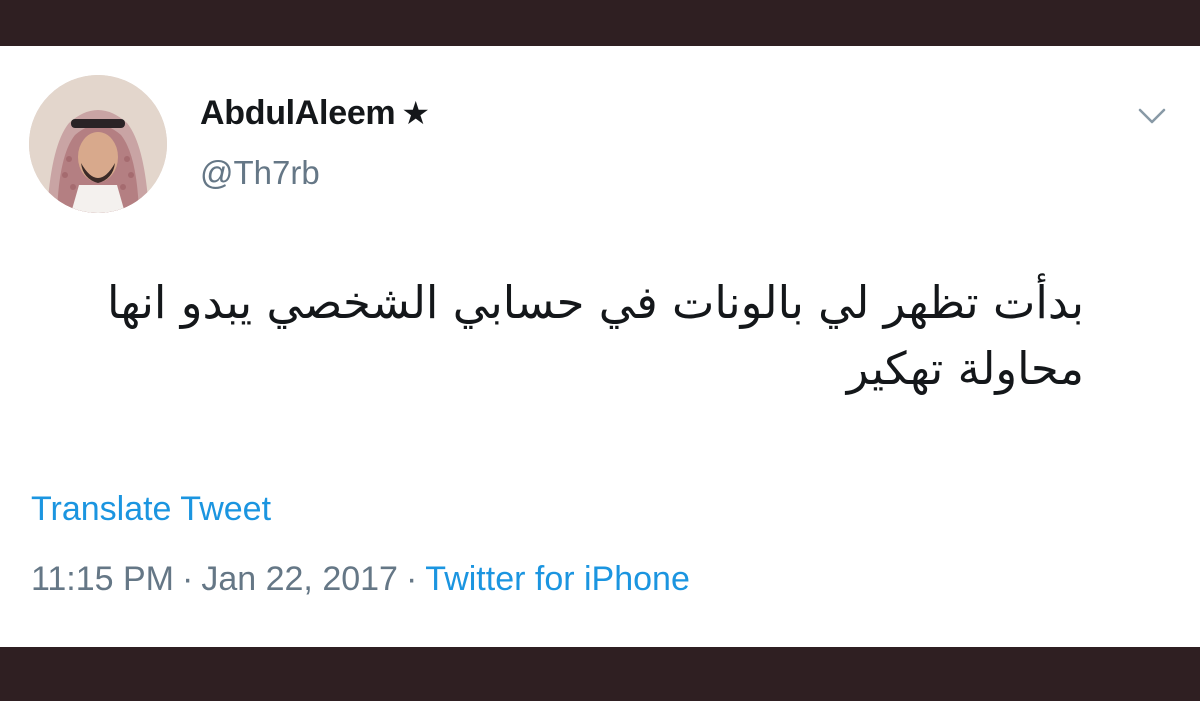  I want to click on tweet-metadata: 11:15 PM · Jan 22, 2017 · Twitter for iPhone, so click(360, 579).